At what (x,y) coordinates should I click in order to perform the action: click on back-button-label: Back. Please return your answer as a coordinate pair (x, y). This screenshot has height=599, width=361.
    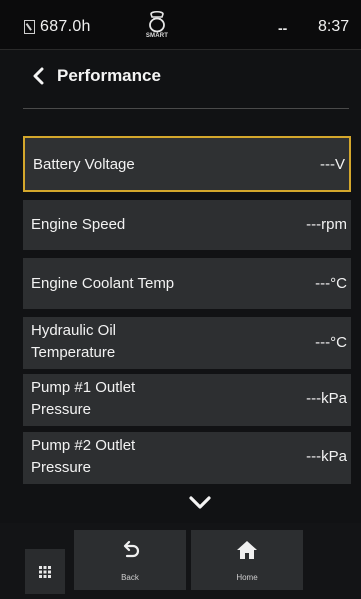
    Looking at the image, I should click on (130, 577).